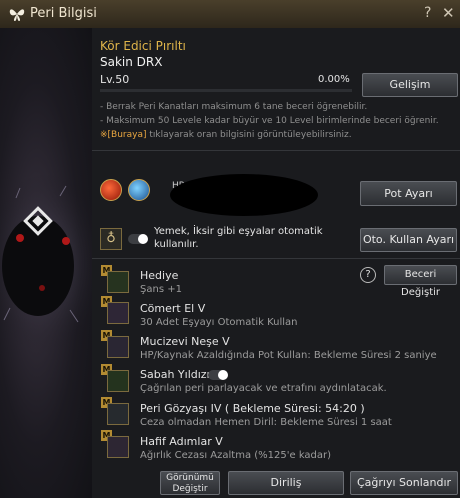  What do you see at coordinates (219, 322) in the screenshot?
I see `skill-desc: 30 Adet Eşyayı Otomatik Kullan` at bounding box center [219, 322].